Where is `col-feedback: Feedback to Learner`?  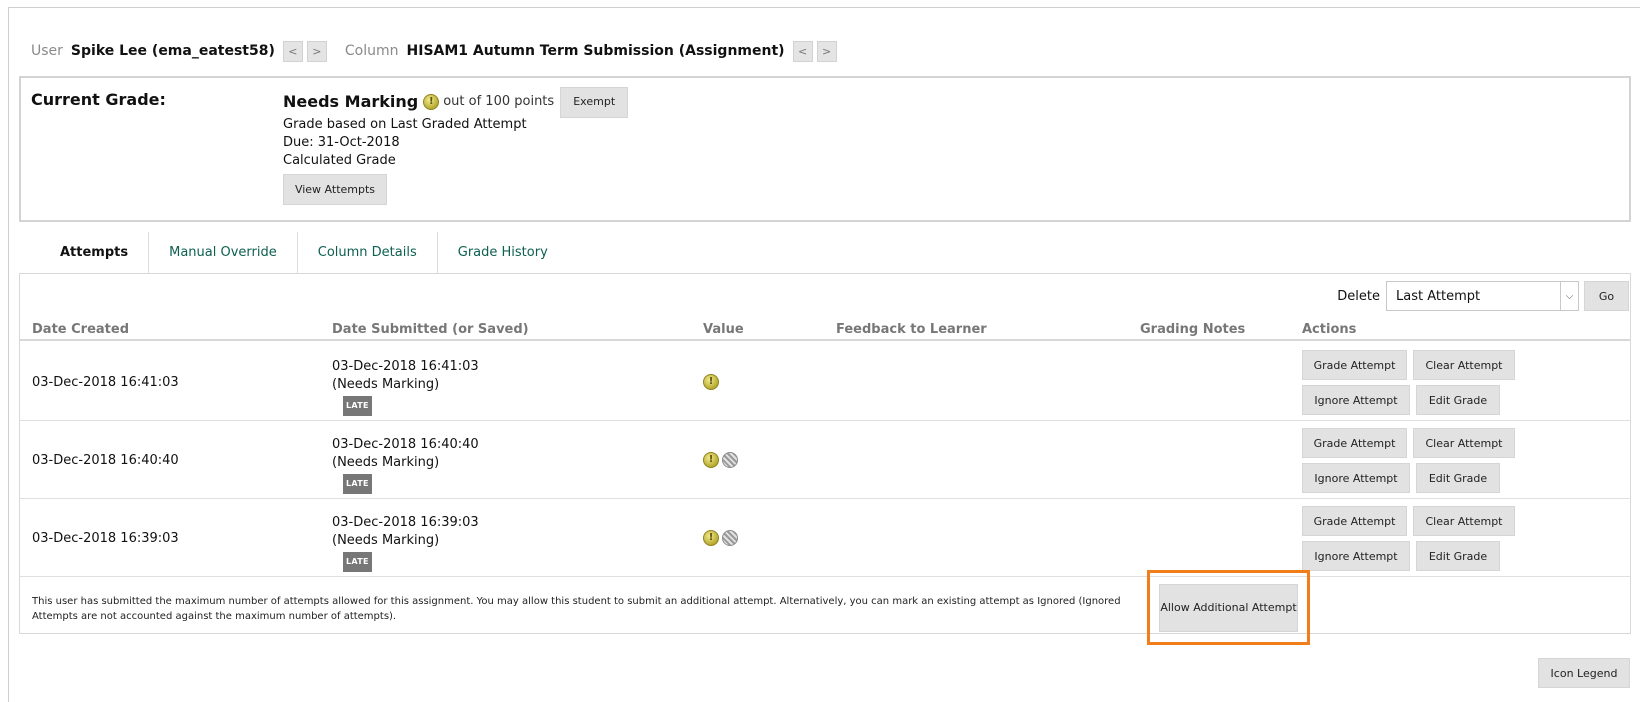 col-feedback: Feedback to Learner is located at coordinates (911, 329).